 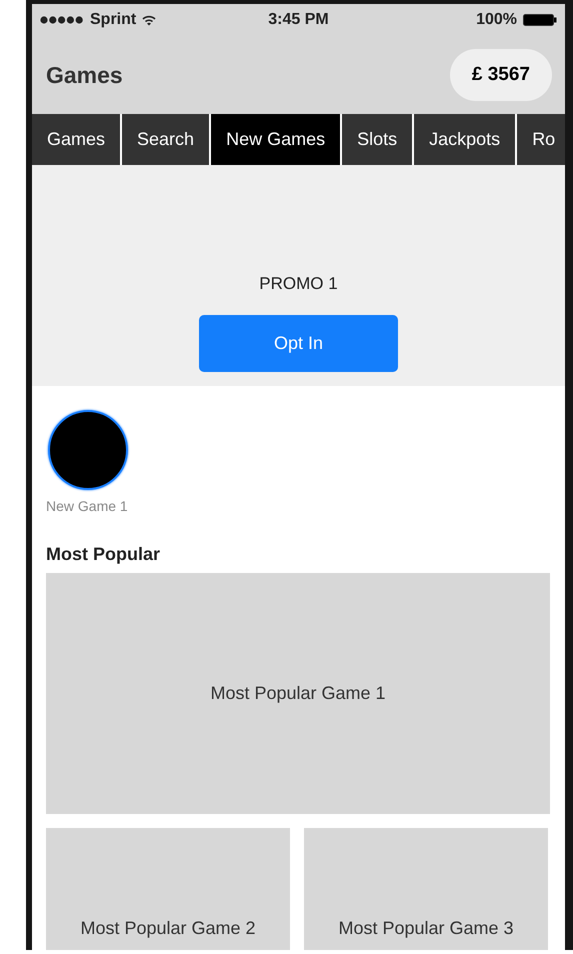 I want to click on page-title: Games, so click(x=84, y=75).